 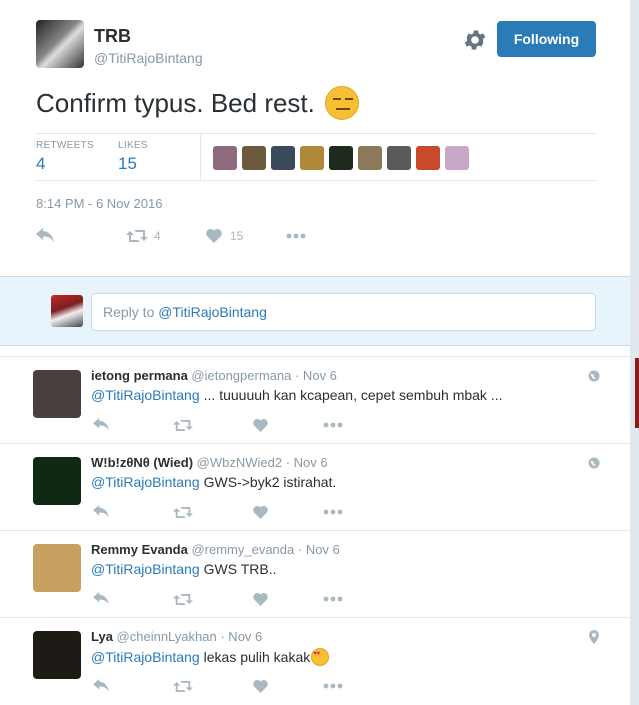 I want to click on tweet-stats: RETWEETS 4 LIKES 15, so click(x=316, y=157).